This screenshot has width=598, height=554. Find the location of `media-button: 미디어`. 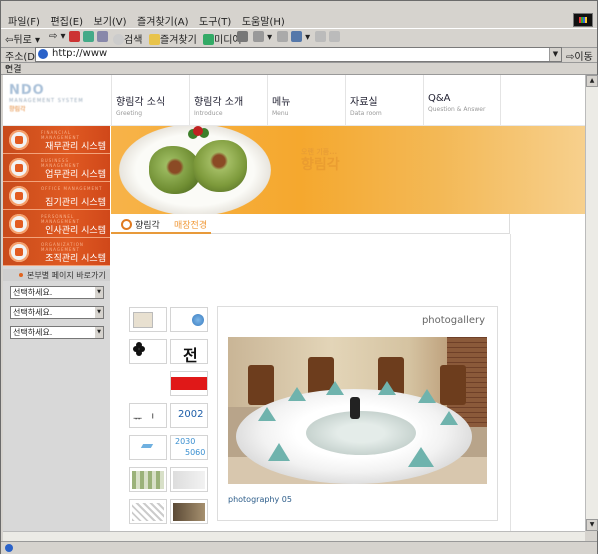

media-button: 미디어 is located at coordinates (222, 38).